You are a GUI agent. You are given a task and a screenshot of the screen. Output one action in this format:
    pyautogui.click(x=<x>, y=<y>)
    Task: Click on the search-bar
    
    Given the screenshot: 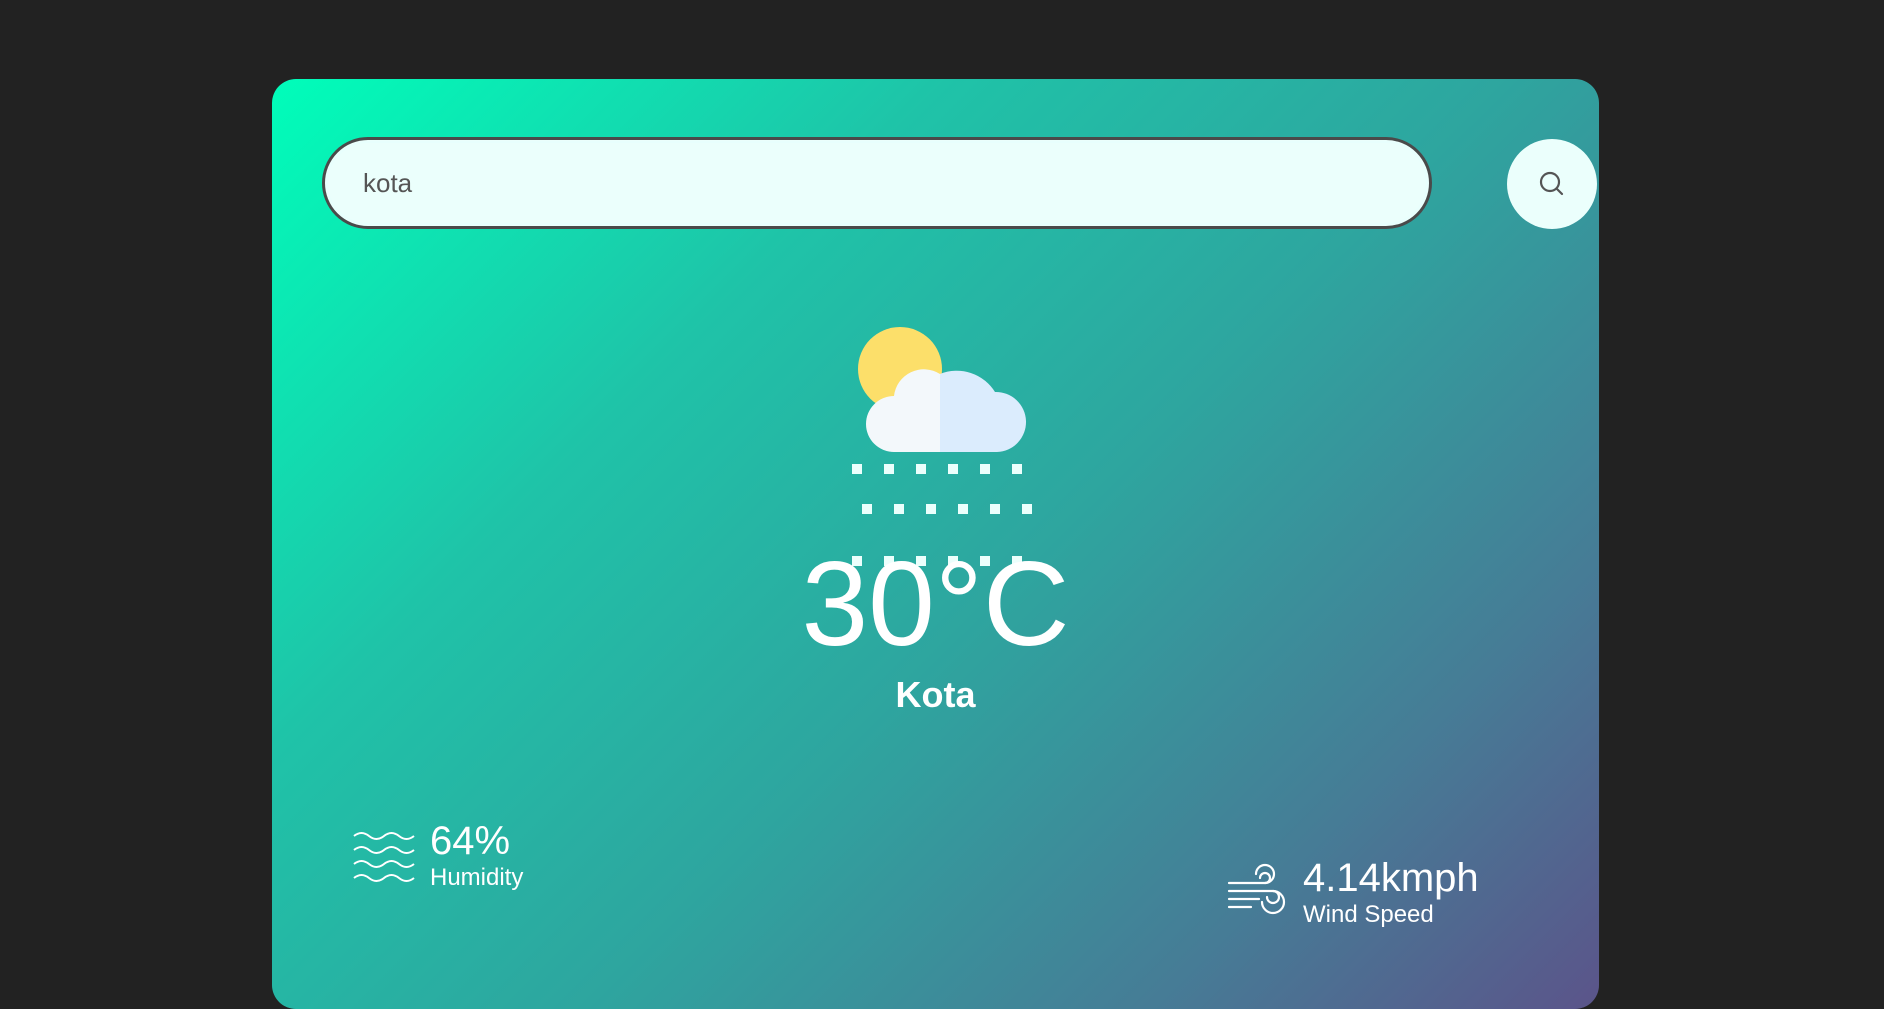 What is the action you would take?
    pyautogui.click(x=959, y=183)
    